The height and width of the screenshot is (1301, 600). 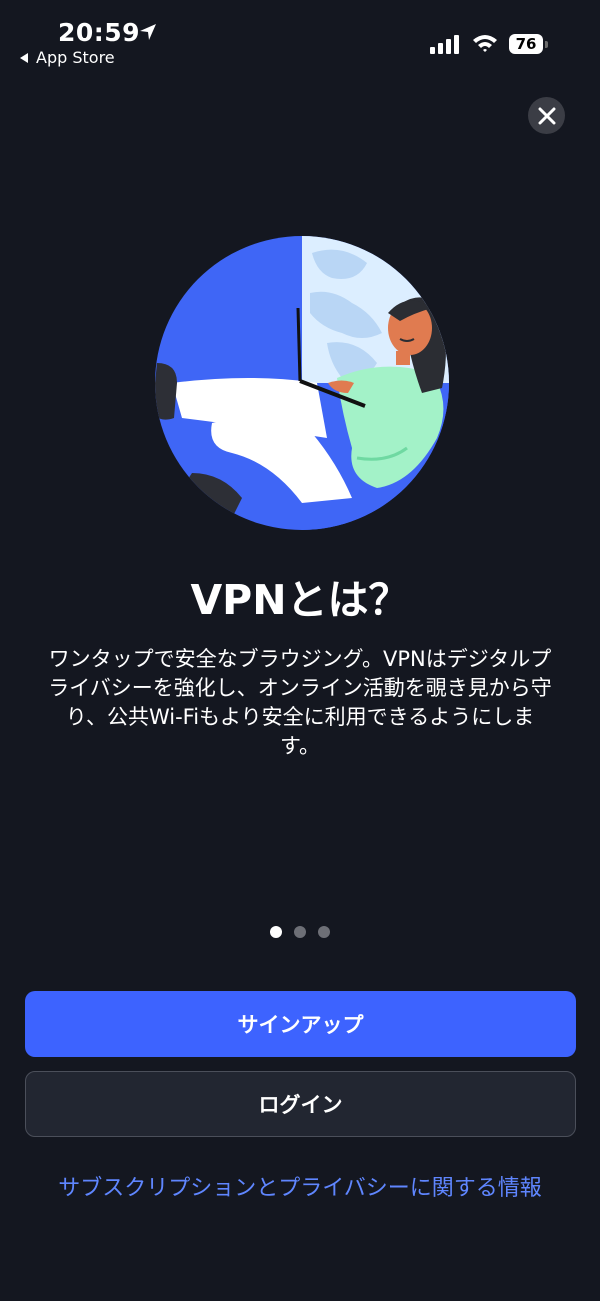 I want to click on page-title: VPNとは？, so click(x=300, y=600).